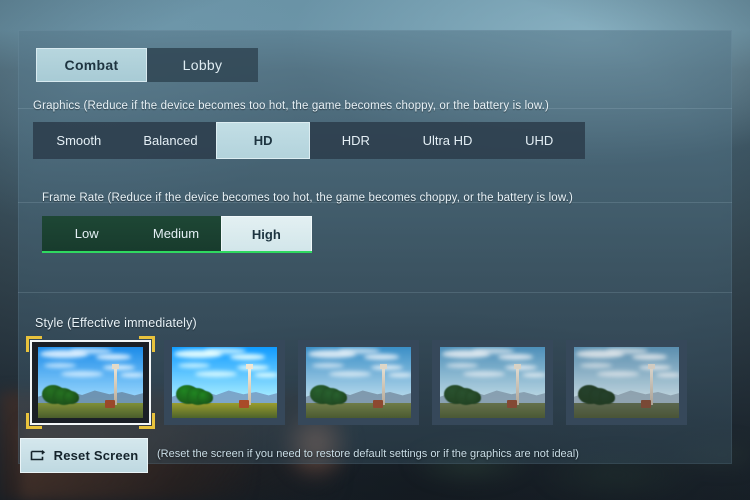  I want to click on graphics-option-smooth: Smooth, so click(79, 140).